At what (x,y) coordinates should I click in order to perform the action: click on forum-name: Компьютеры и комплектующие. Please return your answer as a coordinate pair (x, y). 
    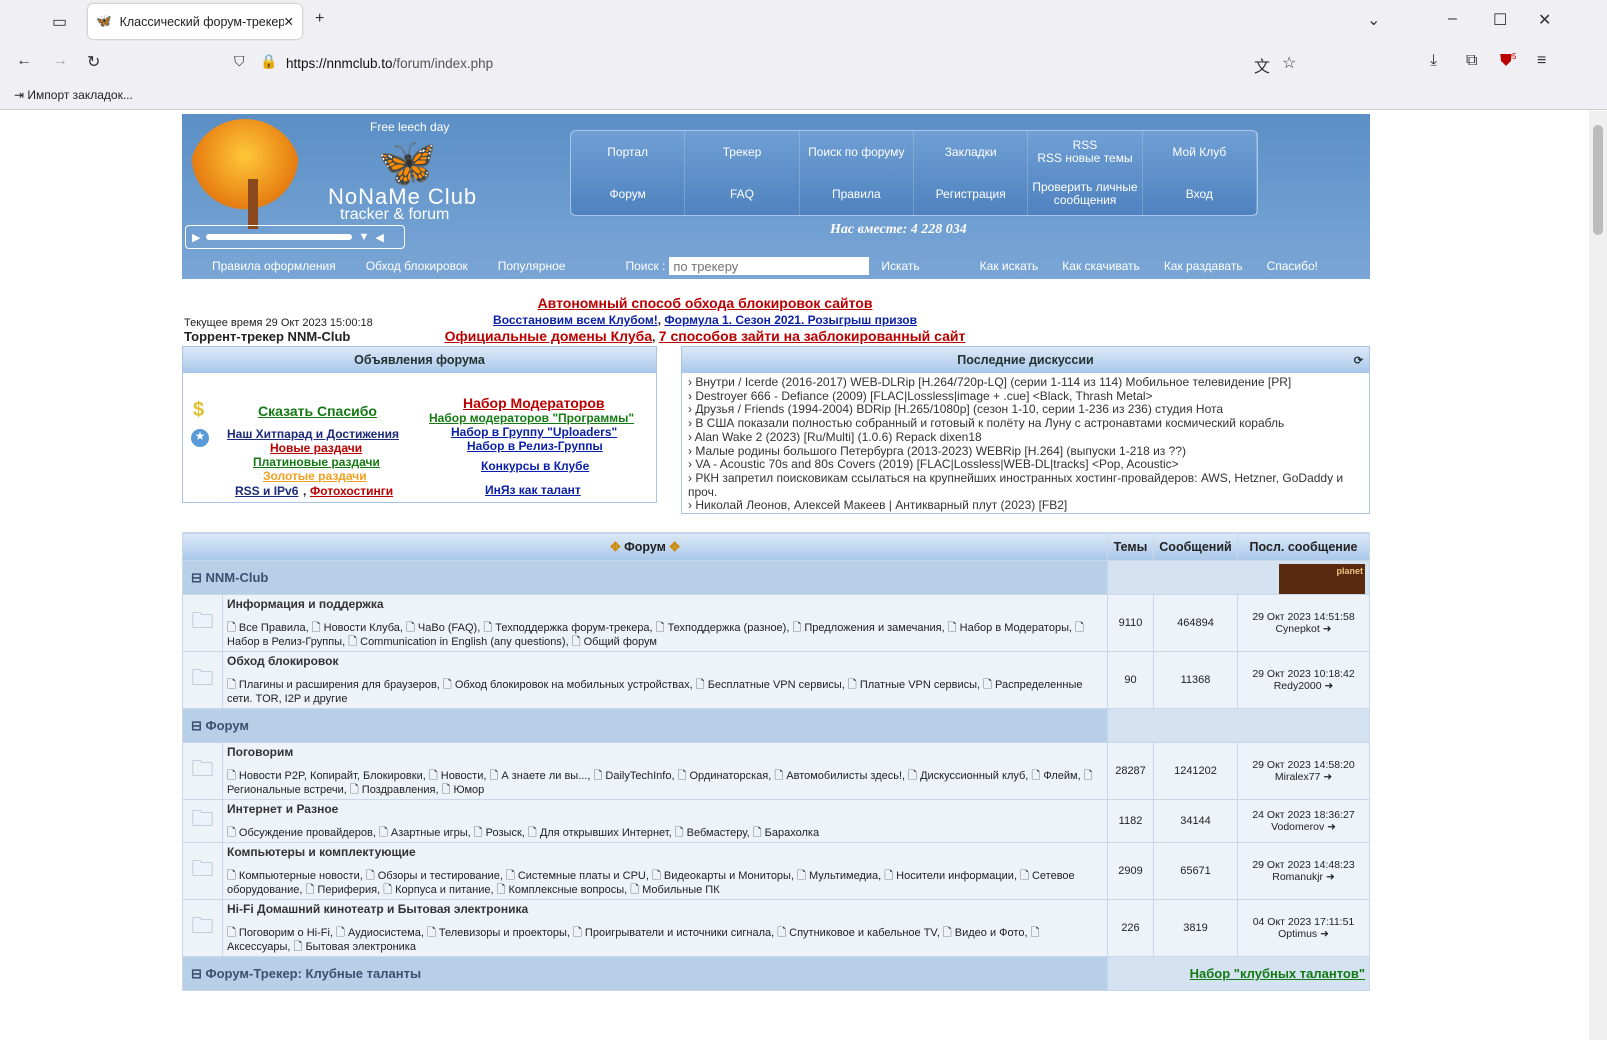
    Looking at the image, I should click on (665, 852).